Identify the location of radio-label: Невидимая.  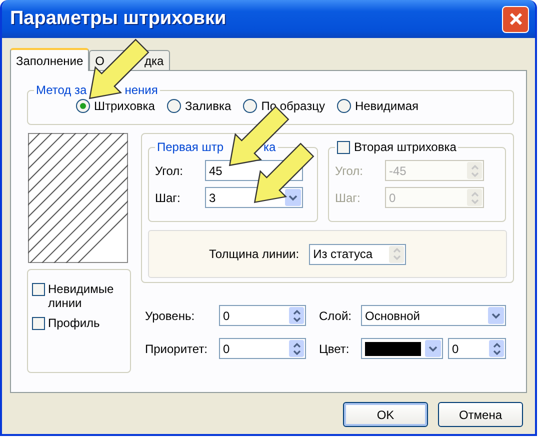
(386, 106).